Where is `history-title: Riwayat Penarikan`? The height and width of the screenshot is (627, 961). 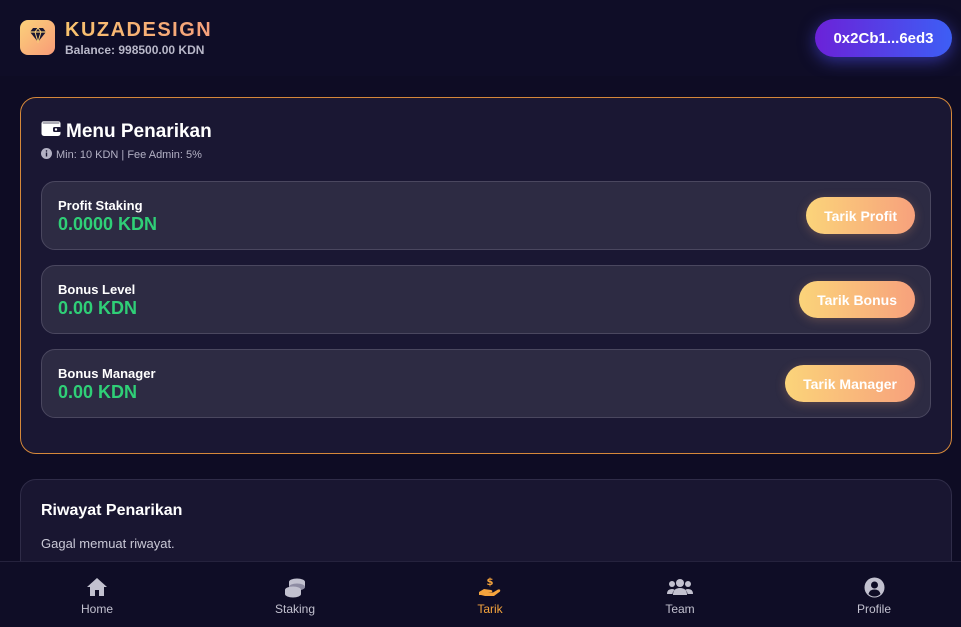
history-title: Riwayat Penarikan is located at coordinates (112, 510).